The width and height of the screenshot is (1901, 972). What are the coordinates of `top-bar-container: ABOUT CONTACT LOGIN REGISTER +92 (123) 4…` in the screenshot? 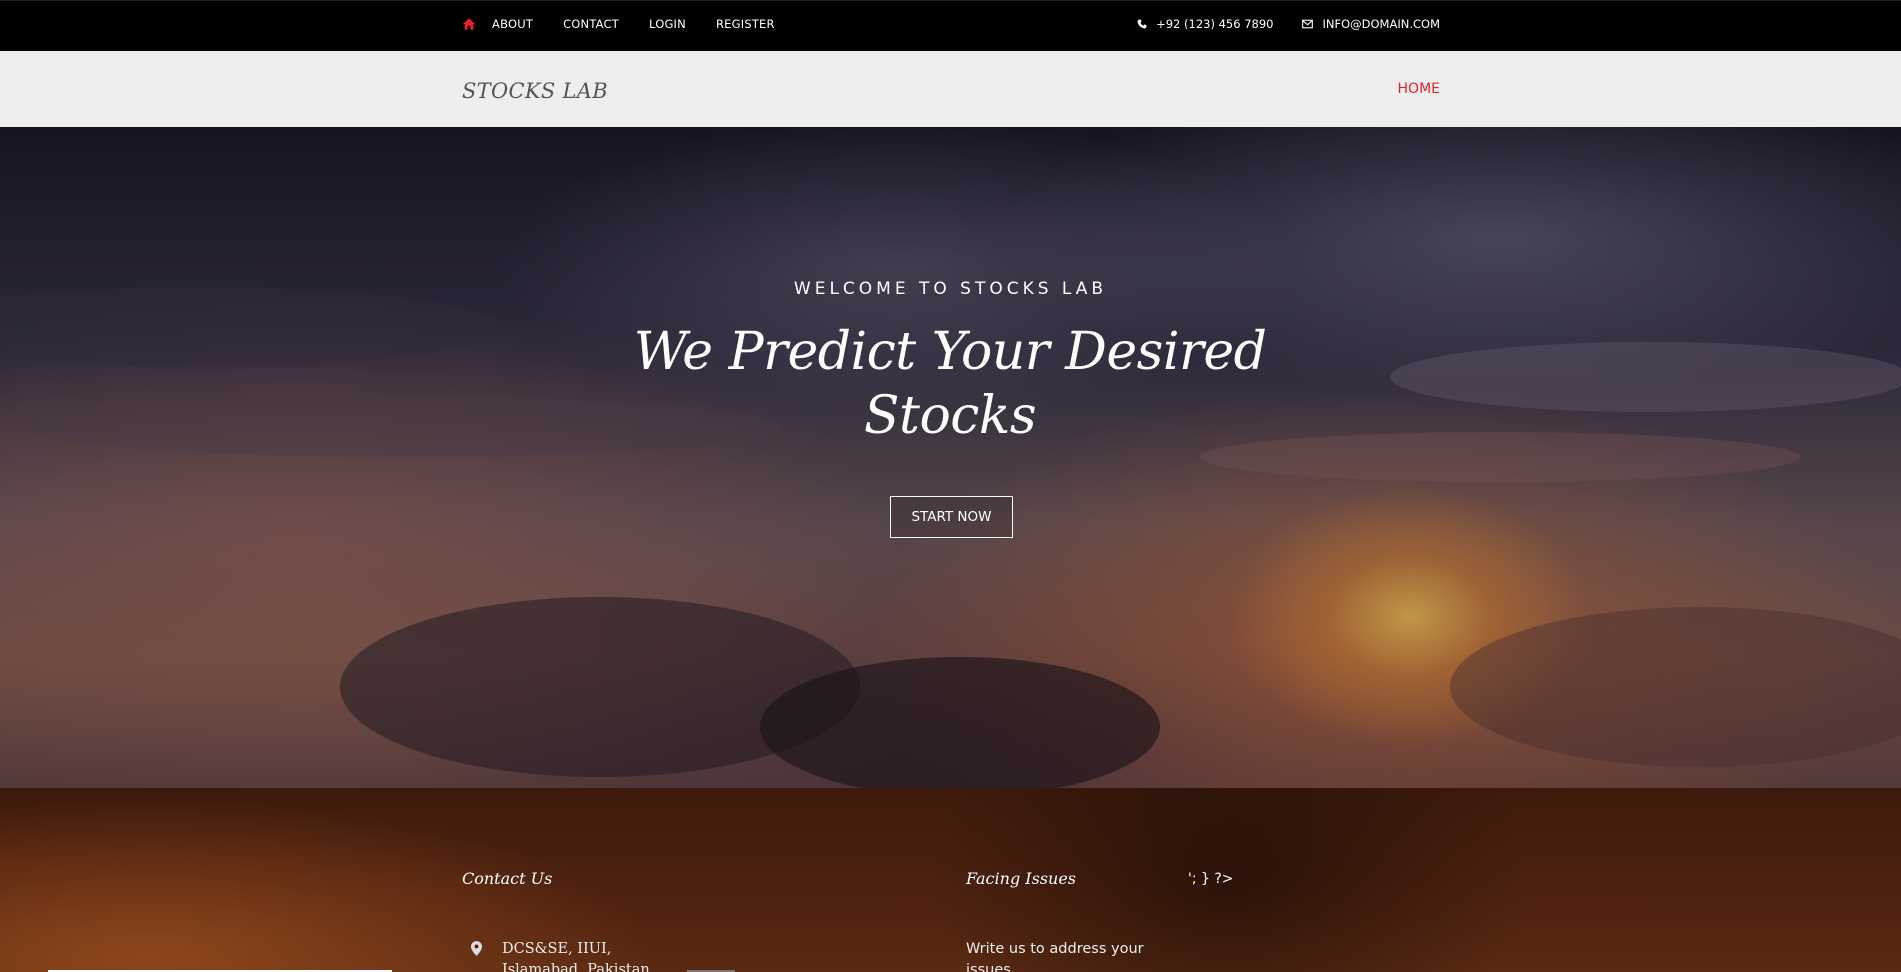 It's located at (951, 26).